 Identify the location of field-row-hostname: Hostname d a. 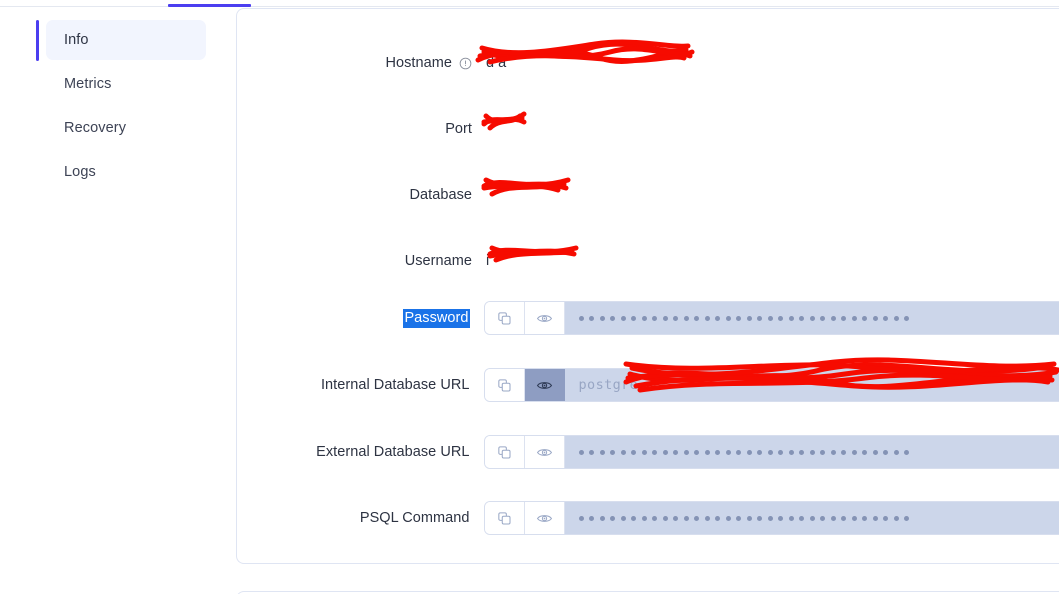
(648, 63).